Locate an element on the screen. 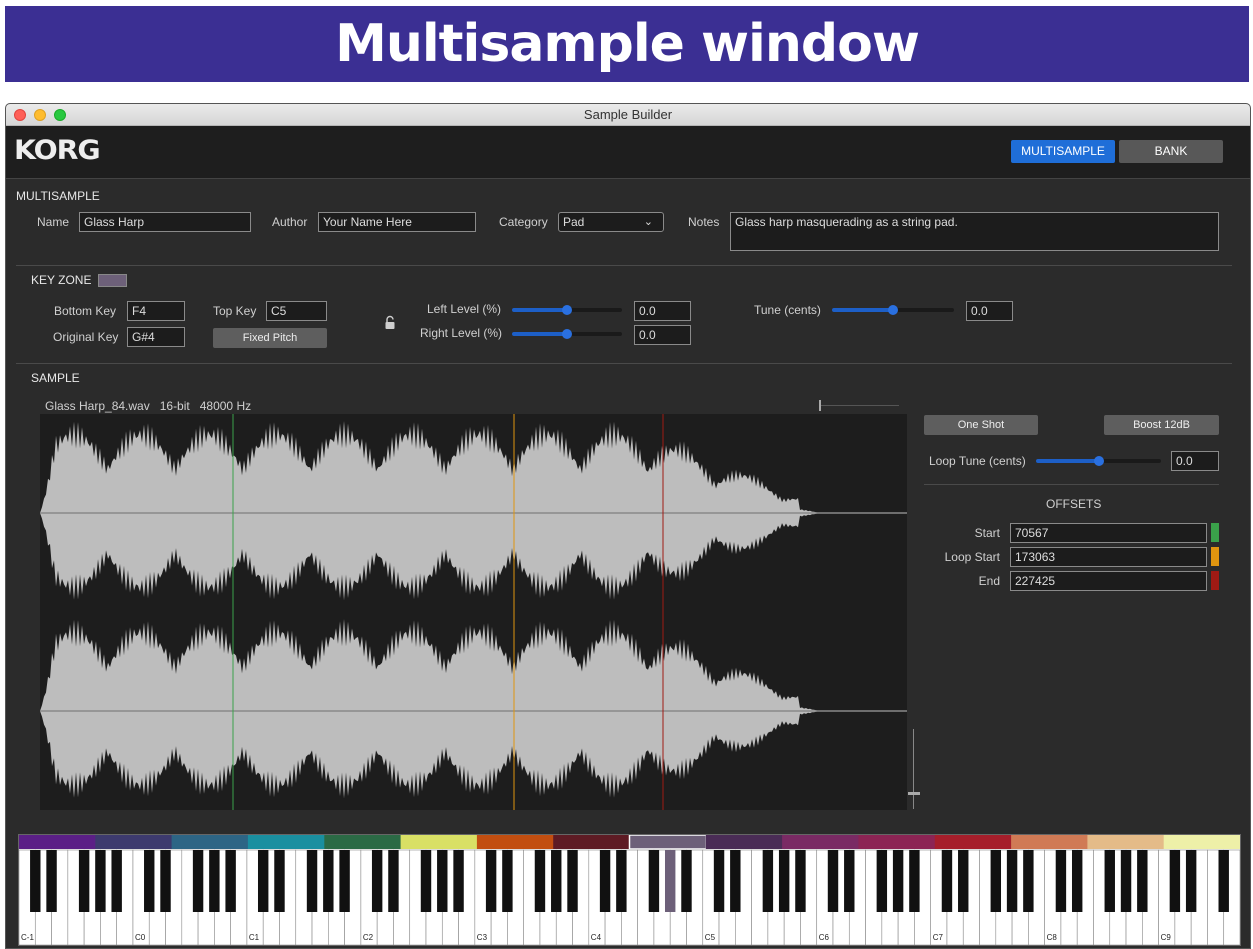 This screenshot has height=949, width=1253. tab-bank: BANK is located at coordinates (1171, 151).